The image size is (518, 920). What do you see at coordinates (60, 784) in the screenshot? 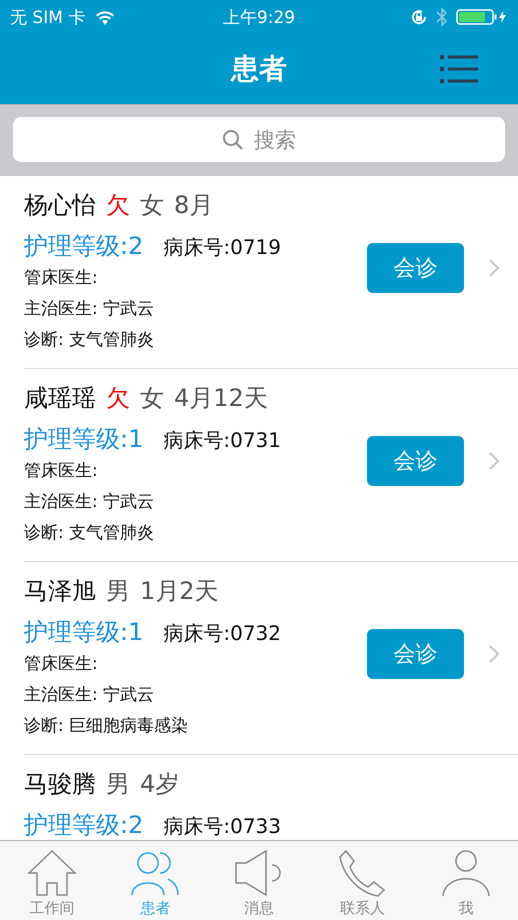
I see `patient-name: 马骏腾` at bounding box center [60, 784].